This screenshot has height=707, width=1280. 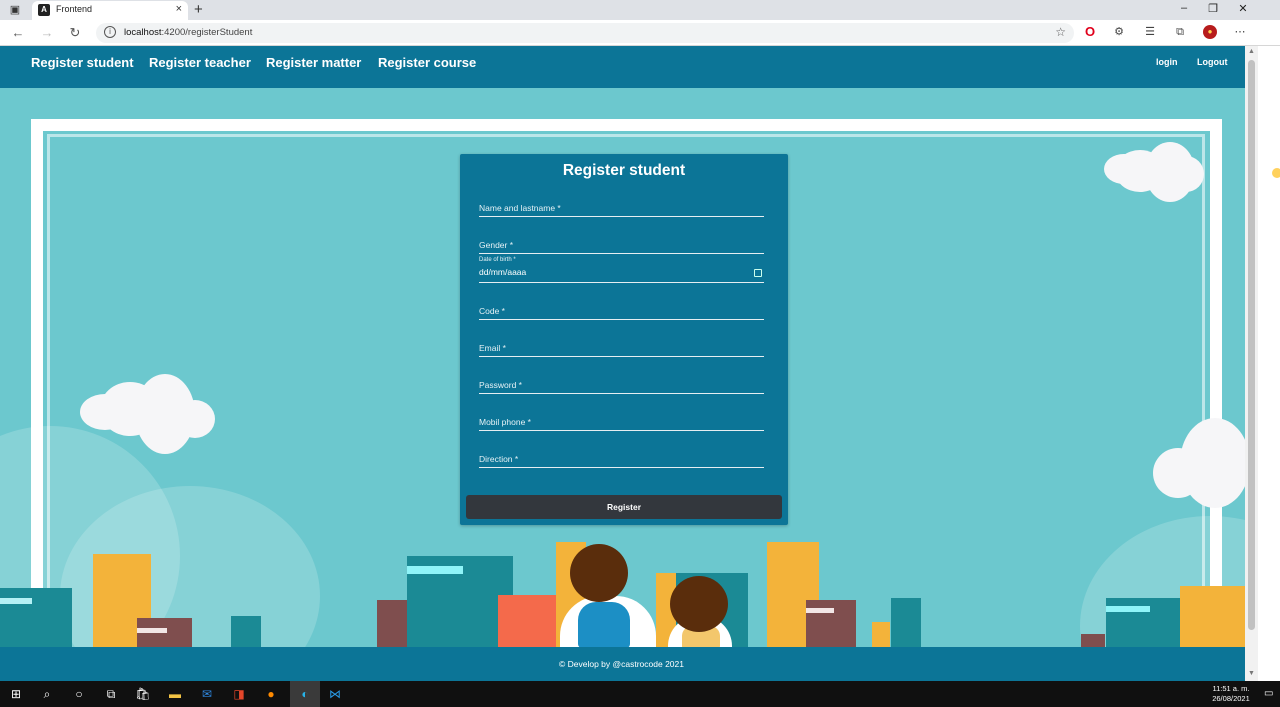 I want to click on forward-arrow-icon: →, so click(x=47, y=33).